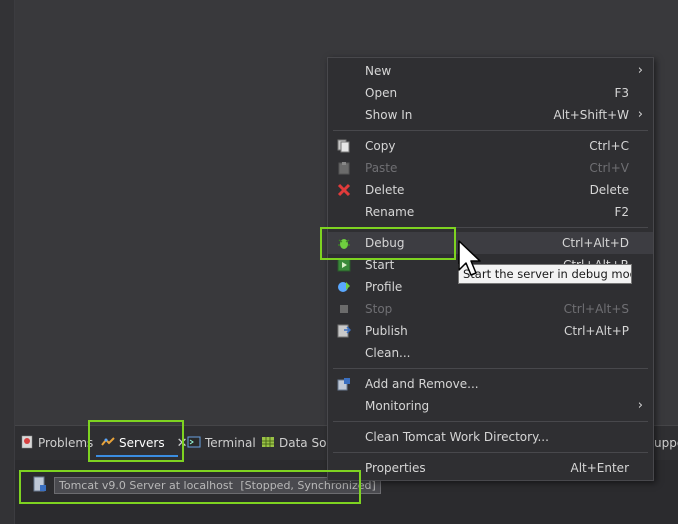  I want to click on menu-item-shortcut: Ctrl+Alt+D, so click(595, 243).